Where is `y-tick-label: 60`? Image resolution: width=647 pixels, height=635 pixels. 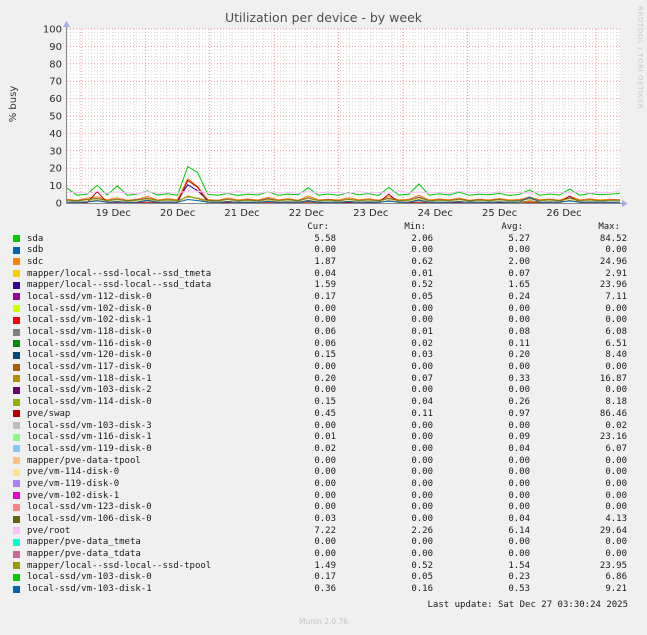 y-tick-label: 60 is located at coordinates (55, 99).